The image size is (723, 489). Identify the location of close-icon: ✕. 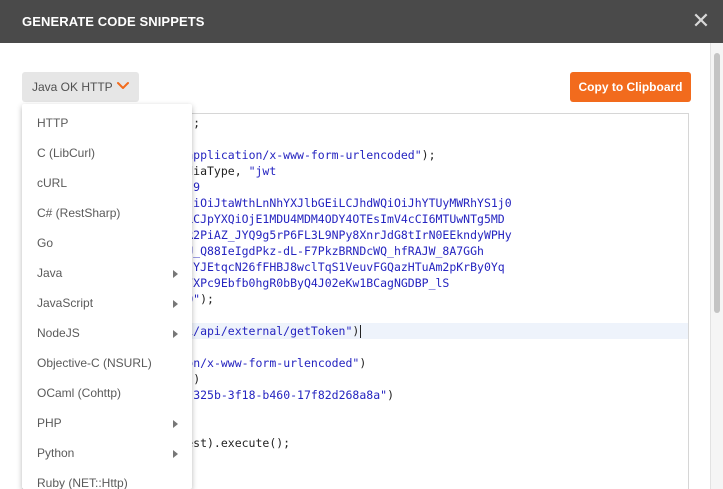
(701, 21).